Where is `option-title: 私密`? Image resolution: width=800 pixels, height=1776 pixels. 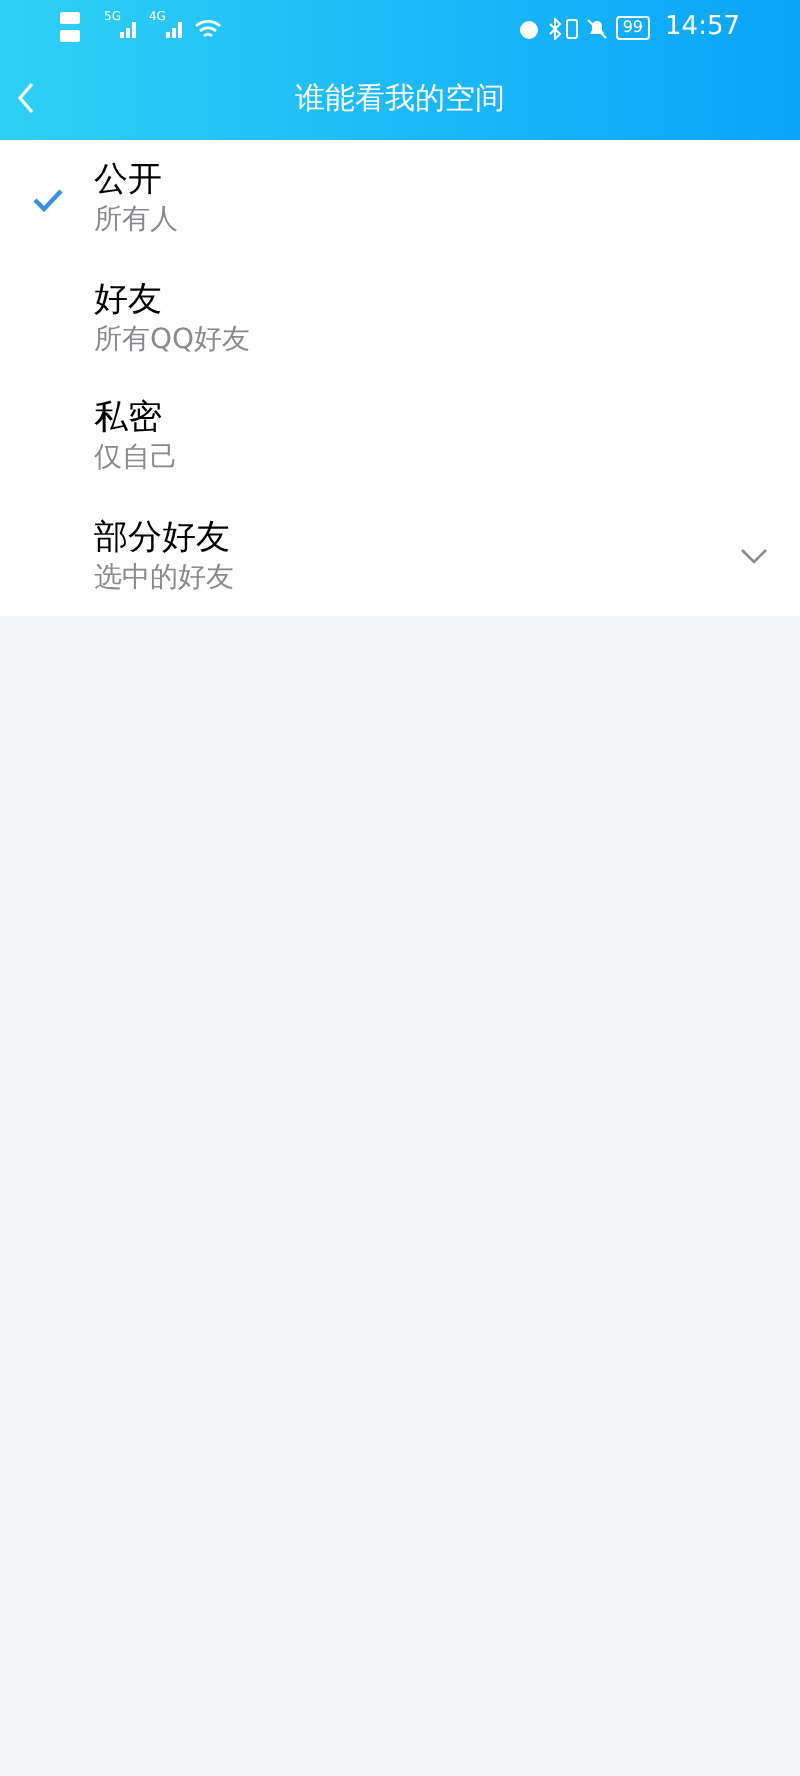 option-title: 私密 is located at coordinates (129, 418).